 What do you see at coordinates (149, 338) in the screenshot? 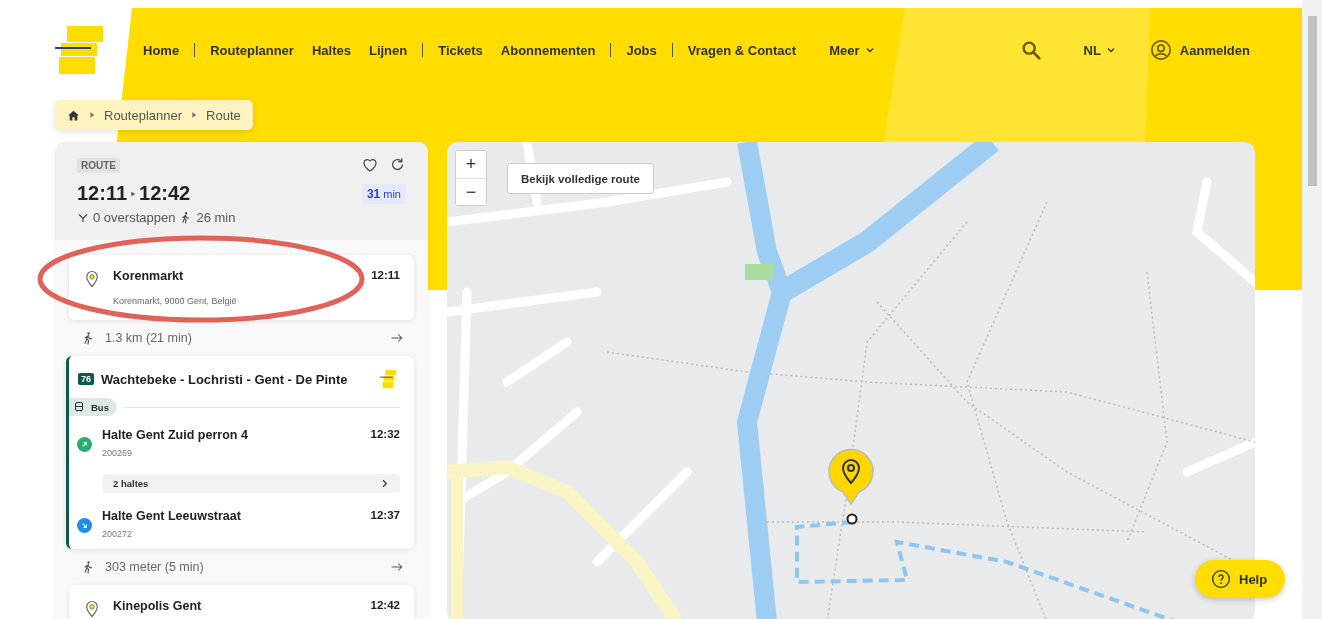
I see `walk-distance: 1.3 km (21 min)` at bounding box center [149, 338].